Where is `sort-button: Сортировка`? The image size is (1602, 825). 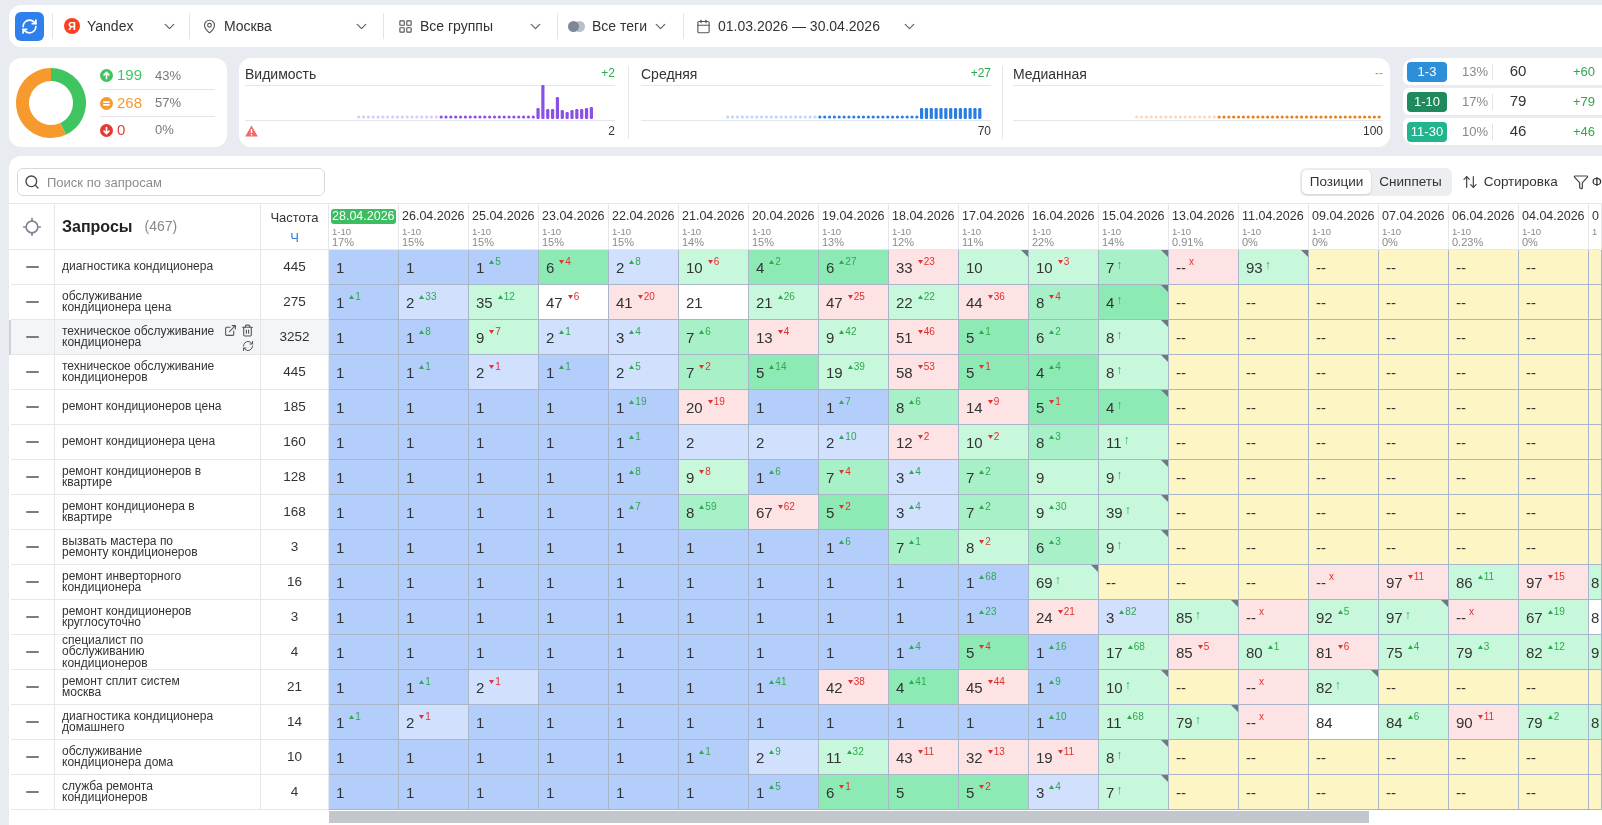 sort-button: Сортировка is located at coordinates (1509, 182).